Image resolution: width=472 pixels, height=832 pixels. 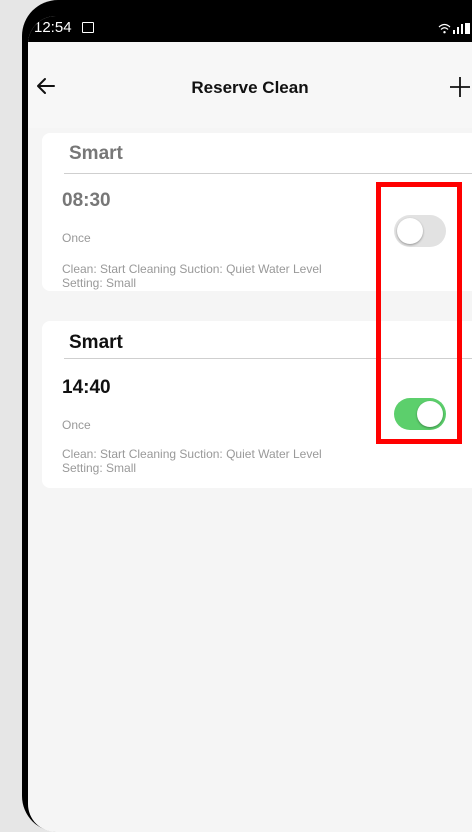 I want to click on wifi-icon, so click(x=444, y=28).